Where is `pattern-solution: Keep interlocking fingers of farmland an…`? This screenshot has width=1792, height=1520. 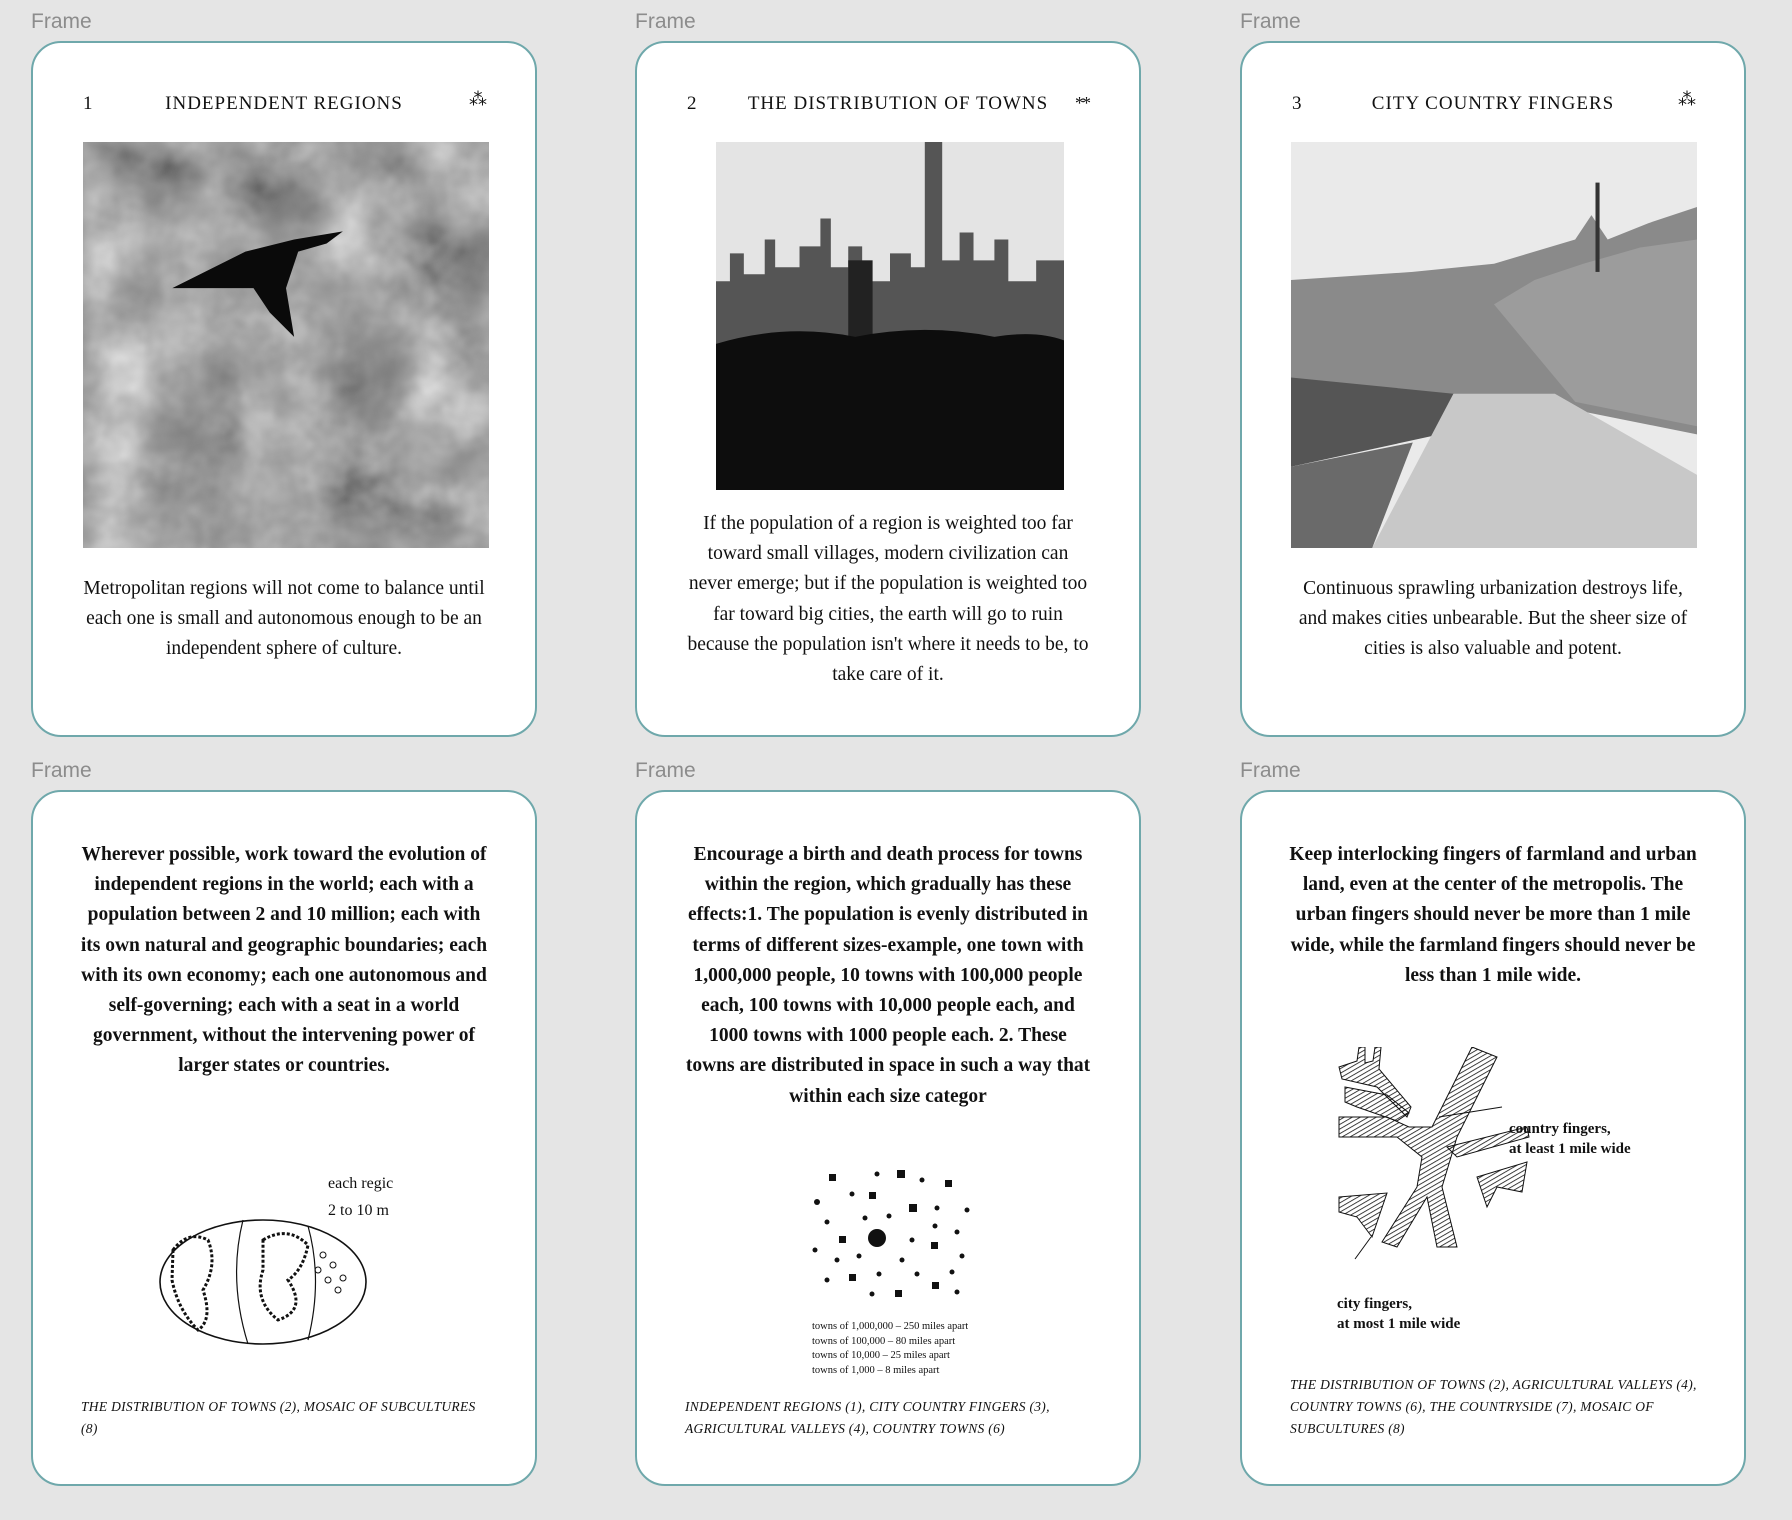 pattern-solution: Keep interlocking fingers of farmland an… is located at coordinates (1493, 915).